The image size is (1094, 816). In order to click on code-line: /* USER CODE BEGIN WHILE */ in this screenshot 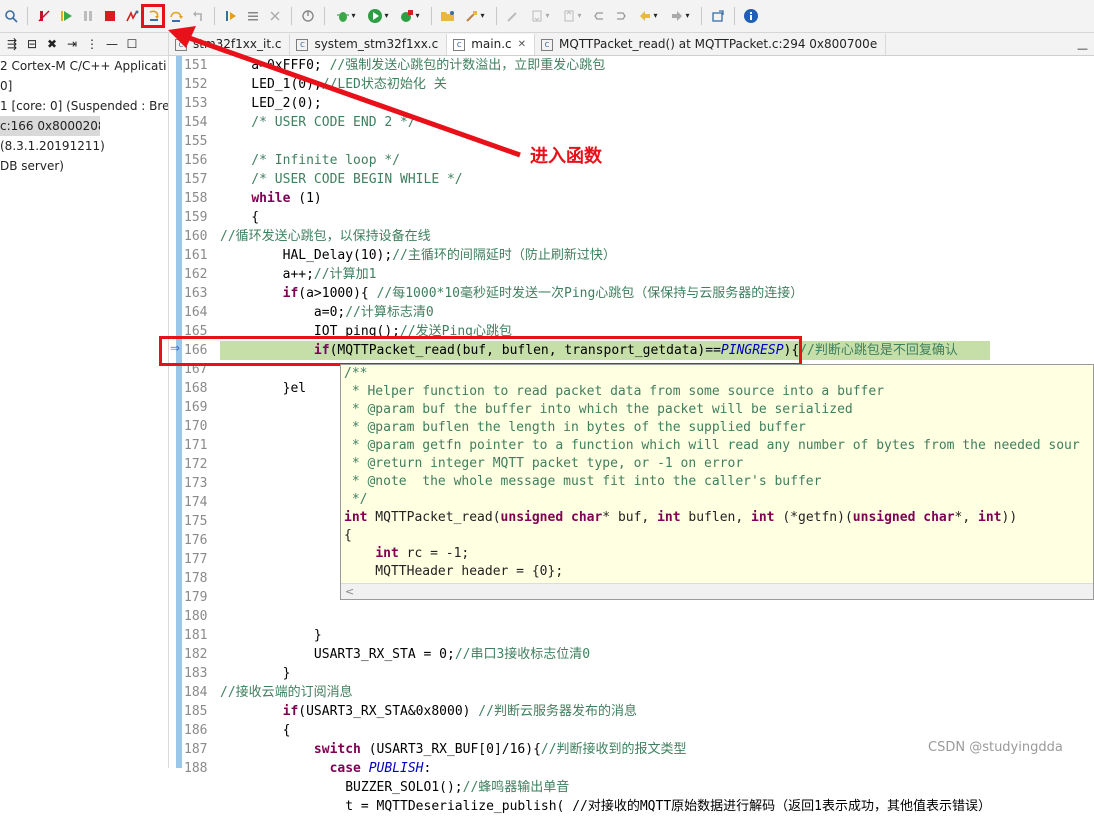, I will do `click(341, 179)`.